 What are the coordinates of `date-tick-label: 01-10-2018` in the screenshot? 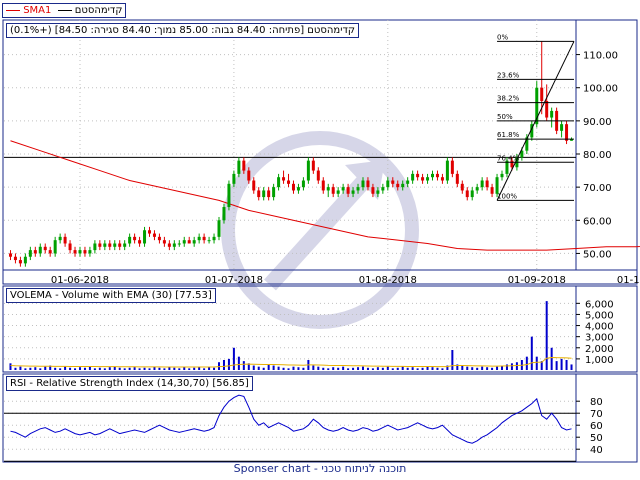 It's located at (628, 280).